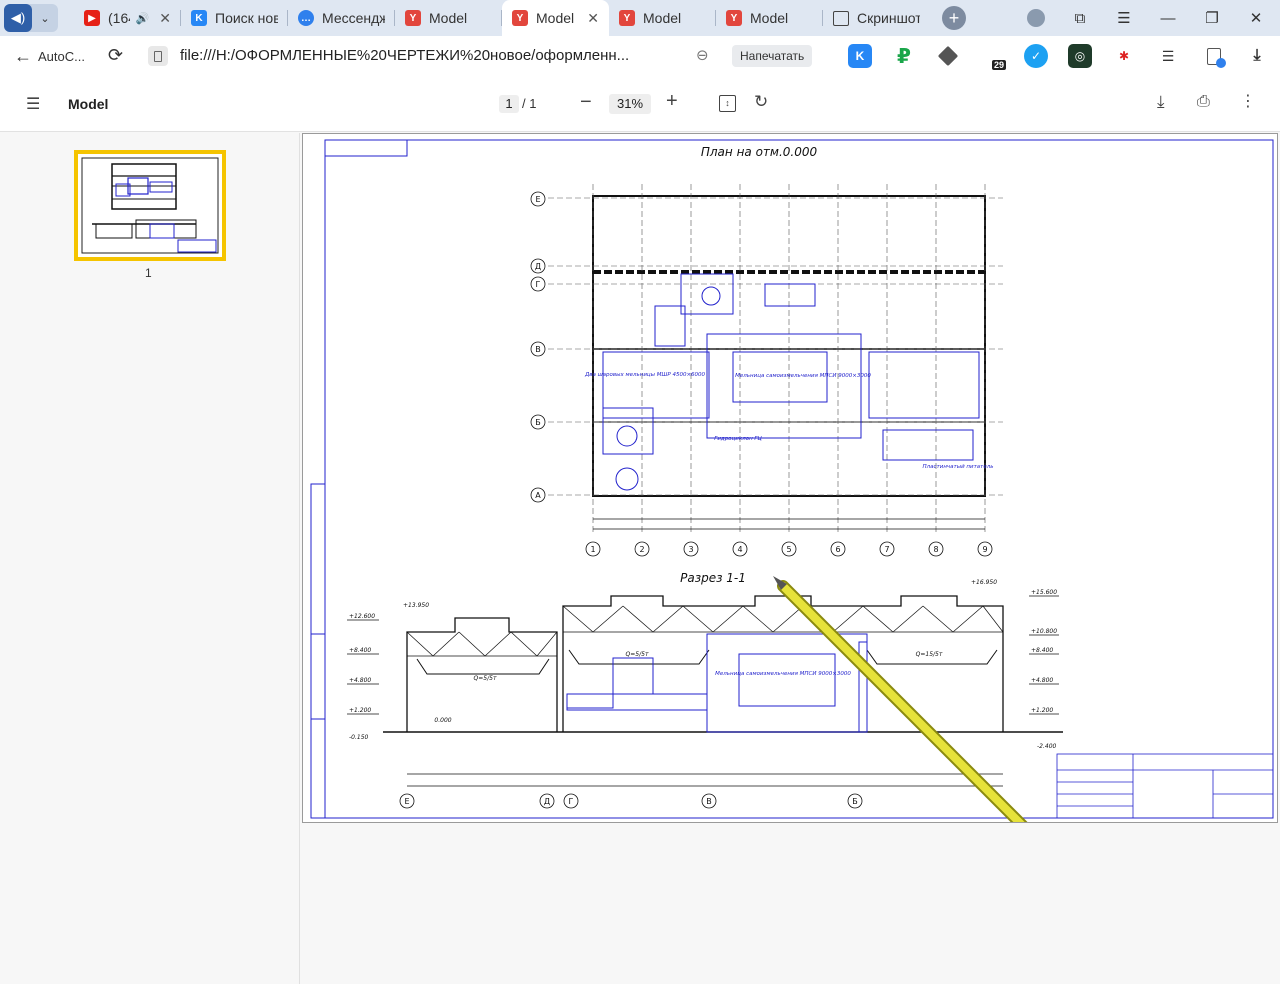 This screenshot has height=984, width=1280. What do you see at coordinates (904, 56) in the screenshot?
I see `ruble-extension-icon: ₽` at bounding box center [904, 56].